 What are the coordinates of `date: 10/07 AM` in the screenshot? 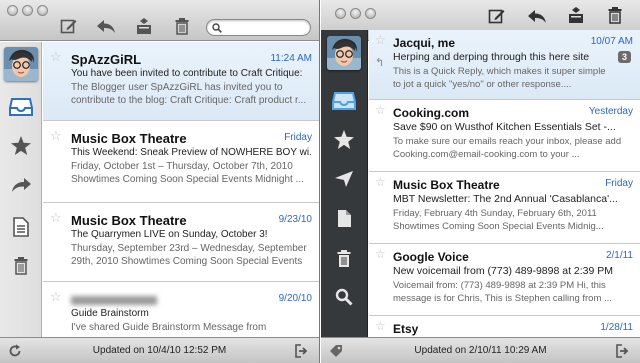 It's located at (611, 41).